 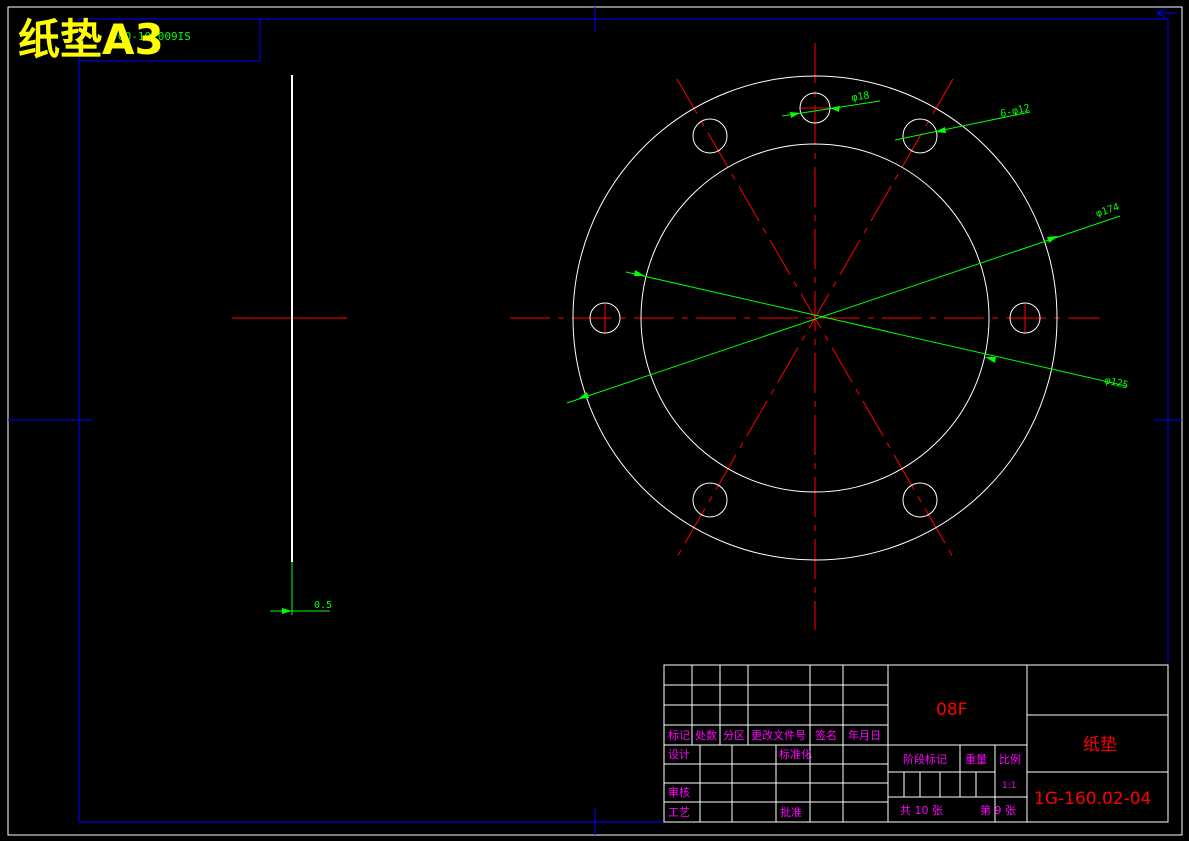 I want to click on dimension-arrows, so click(x=818, y=252).